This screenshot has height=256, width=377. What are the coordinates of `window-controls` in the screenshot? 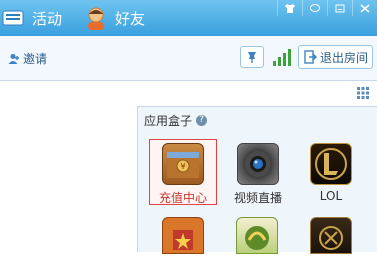 It's located at (327, 8).